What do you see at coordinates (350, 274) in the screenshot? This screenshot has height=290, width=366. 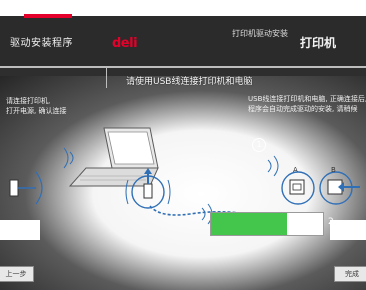 I see `finish-button: 完成` at bounding box center [350, 274].